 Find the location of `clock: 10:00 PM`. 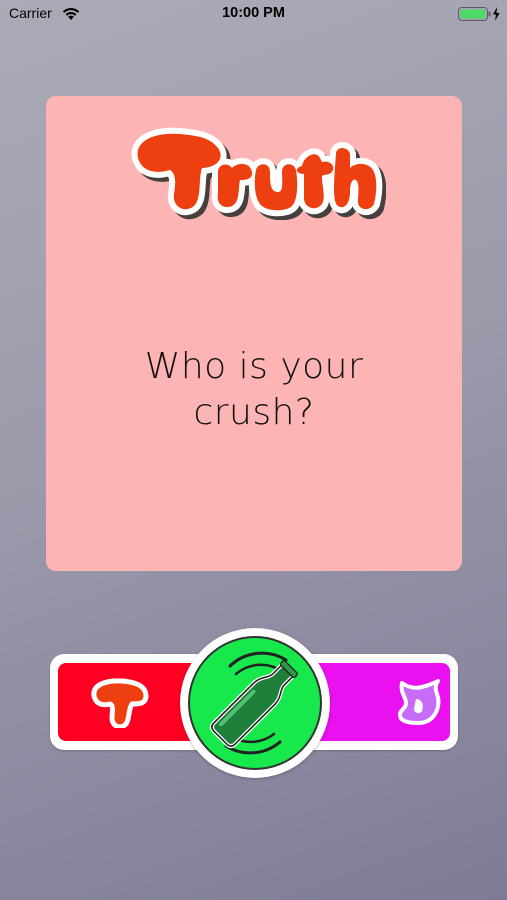

clock: 10:00 PM is located at coordinates (253, 13).